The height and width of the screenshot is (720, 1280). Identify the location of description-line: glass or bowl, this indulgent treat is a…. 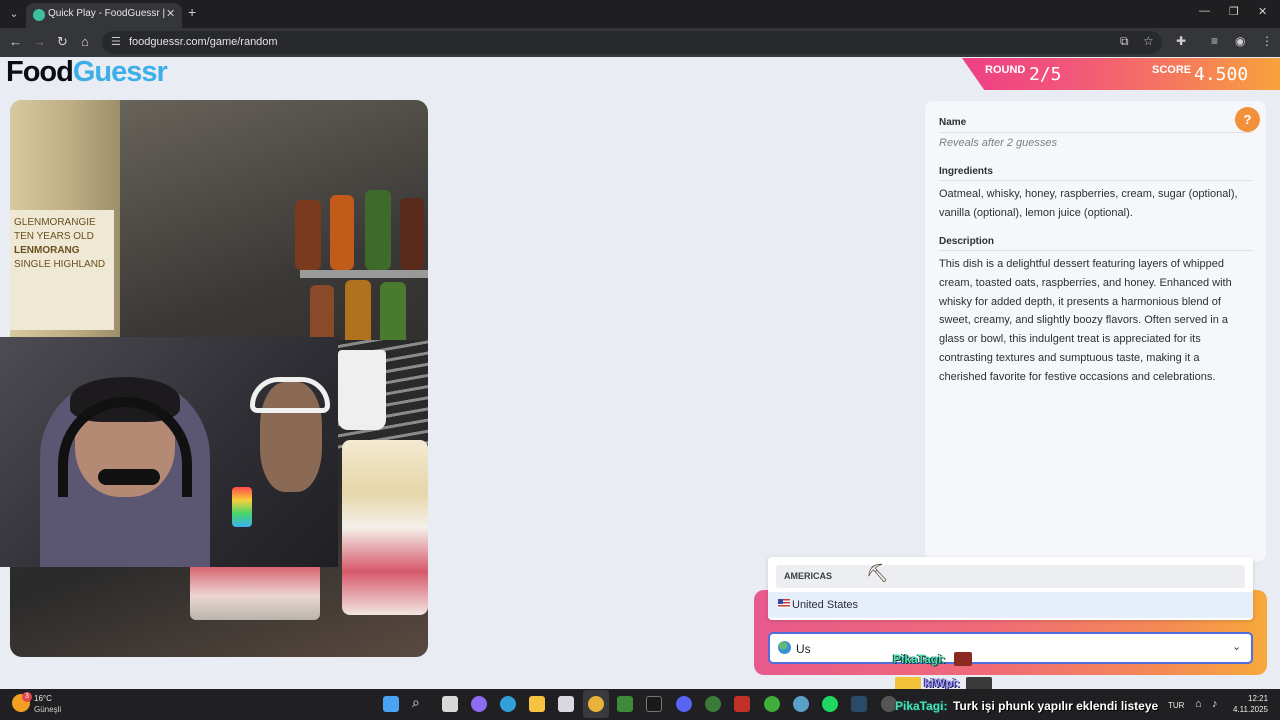
(1070, 339).